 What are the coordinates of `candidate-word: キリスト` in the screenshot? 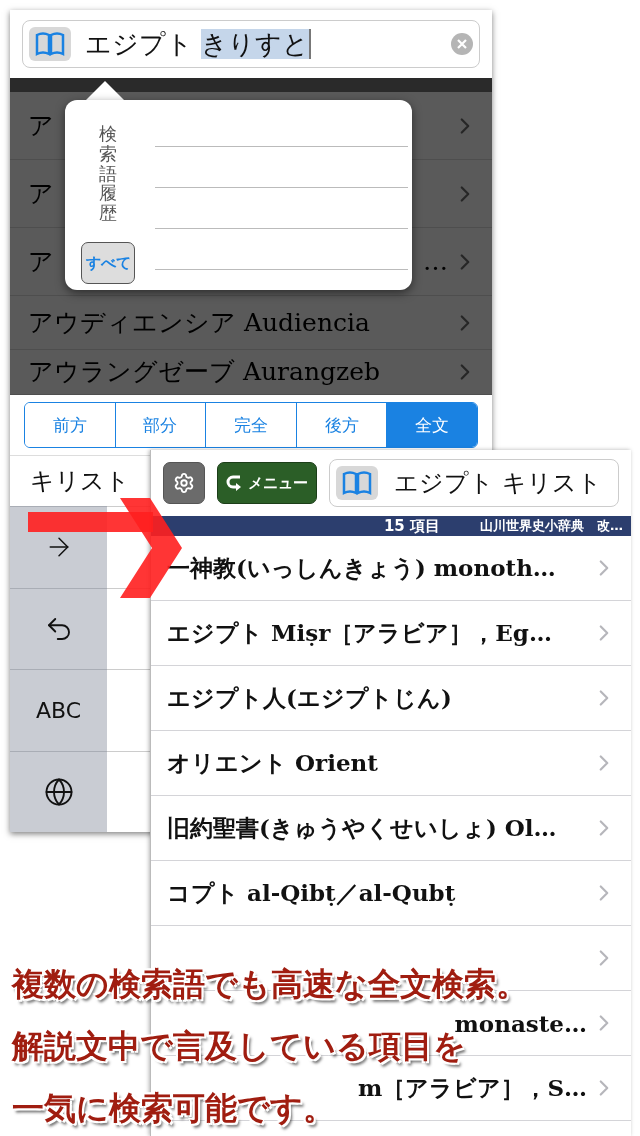 It's located at (80, 481).